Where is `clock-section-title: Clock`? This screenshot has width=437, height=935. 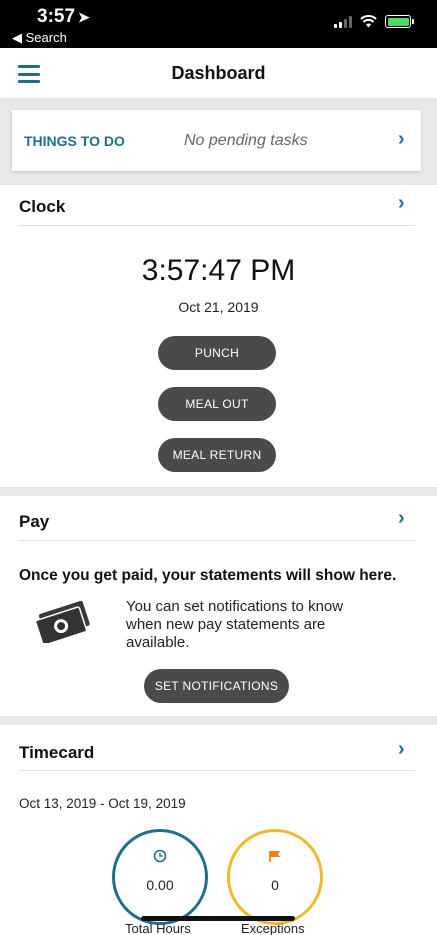
clock-section-title: Clock is located at coordinates (42, 207).